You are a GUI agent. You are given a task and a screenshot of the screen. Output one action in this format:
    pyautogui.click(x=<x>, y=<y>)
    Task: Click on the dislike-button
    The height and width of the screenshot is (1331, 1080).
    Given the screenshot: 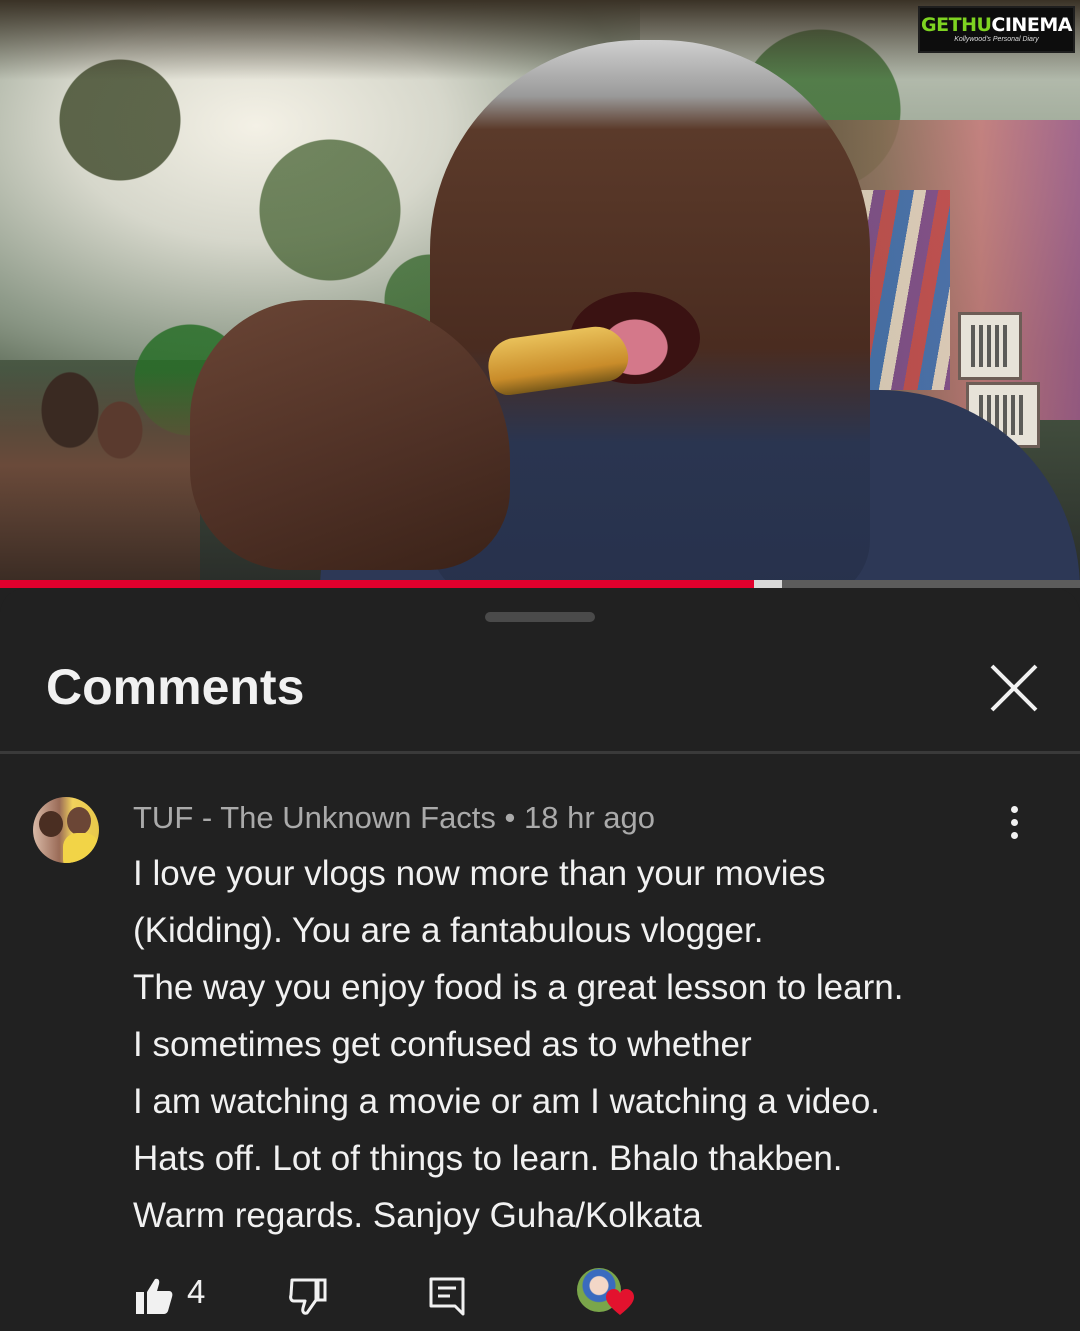 What is the action you would take?
    pyautogui.click(x=308, y=1296)
    